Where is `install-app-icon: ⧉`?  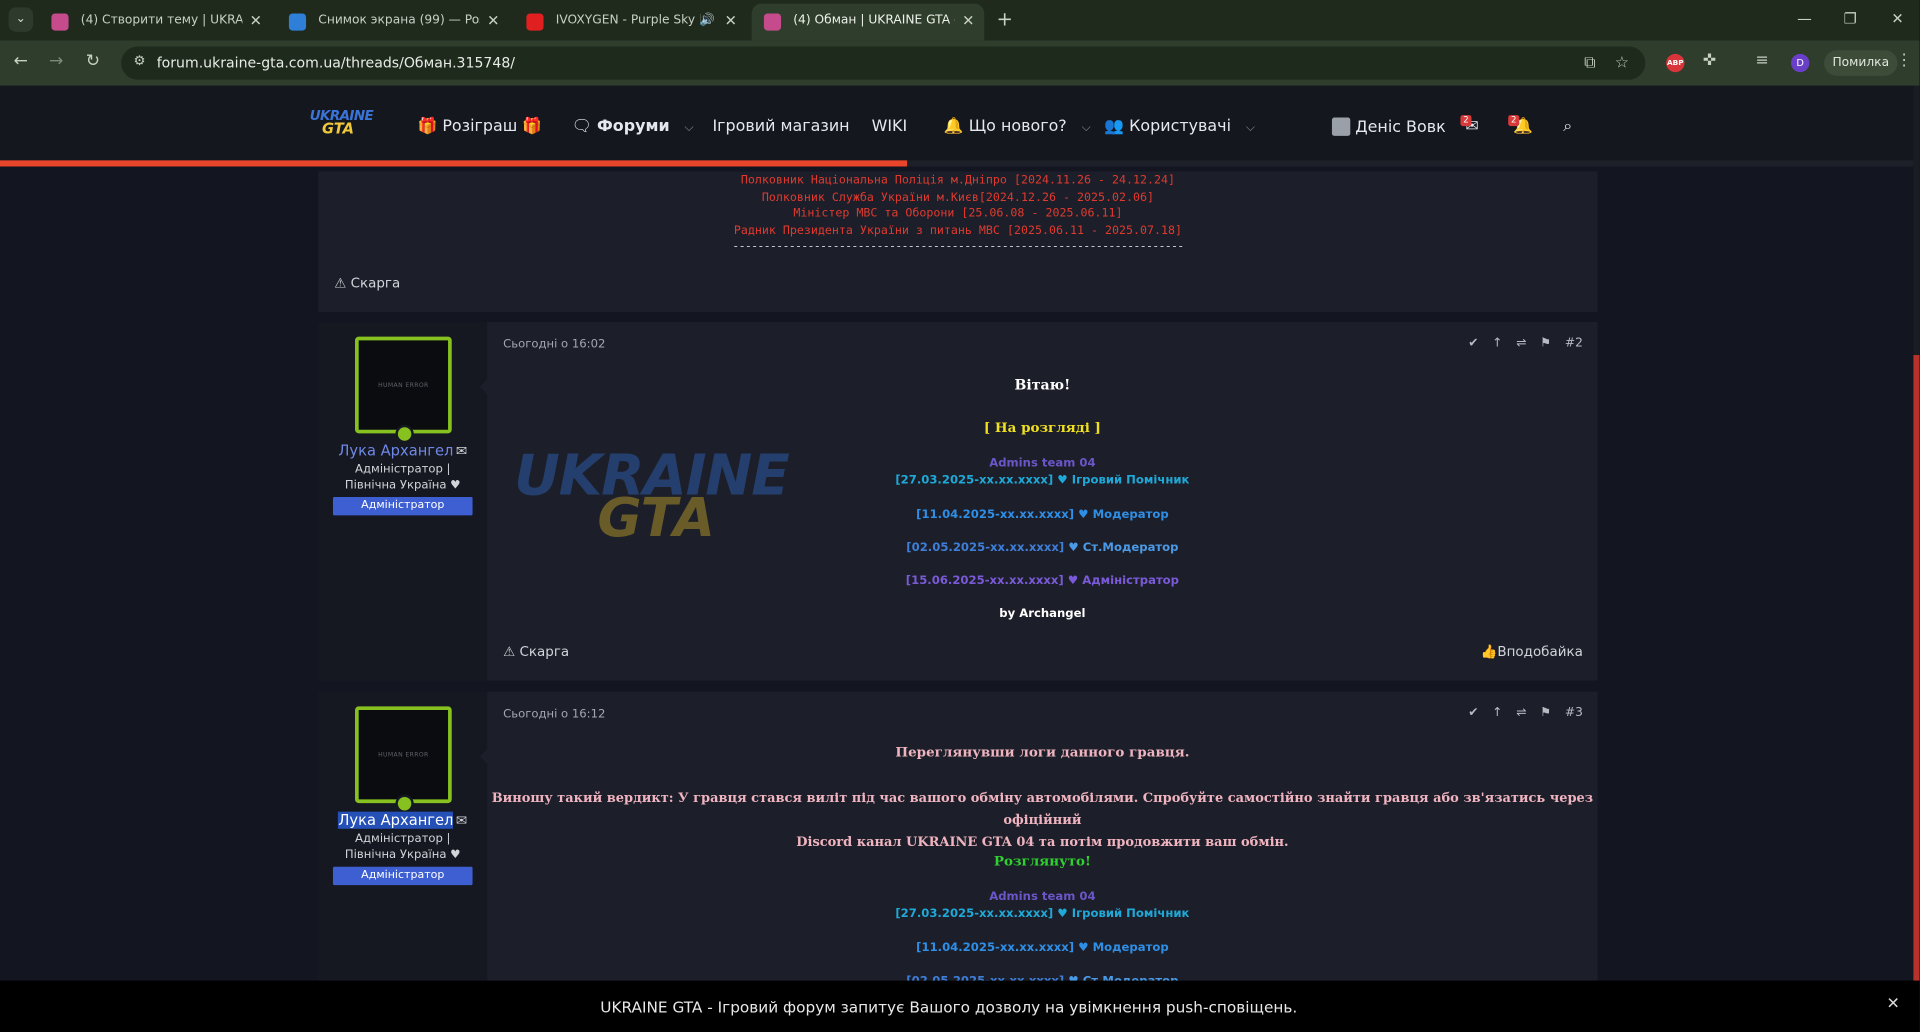
install-app-icon: ⧉ is located at coordinates (1589, 63).